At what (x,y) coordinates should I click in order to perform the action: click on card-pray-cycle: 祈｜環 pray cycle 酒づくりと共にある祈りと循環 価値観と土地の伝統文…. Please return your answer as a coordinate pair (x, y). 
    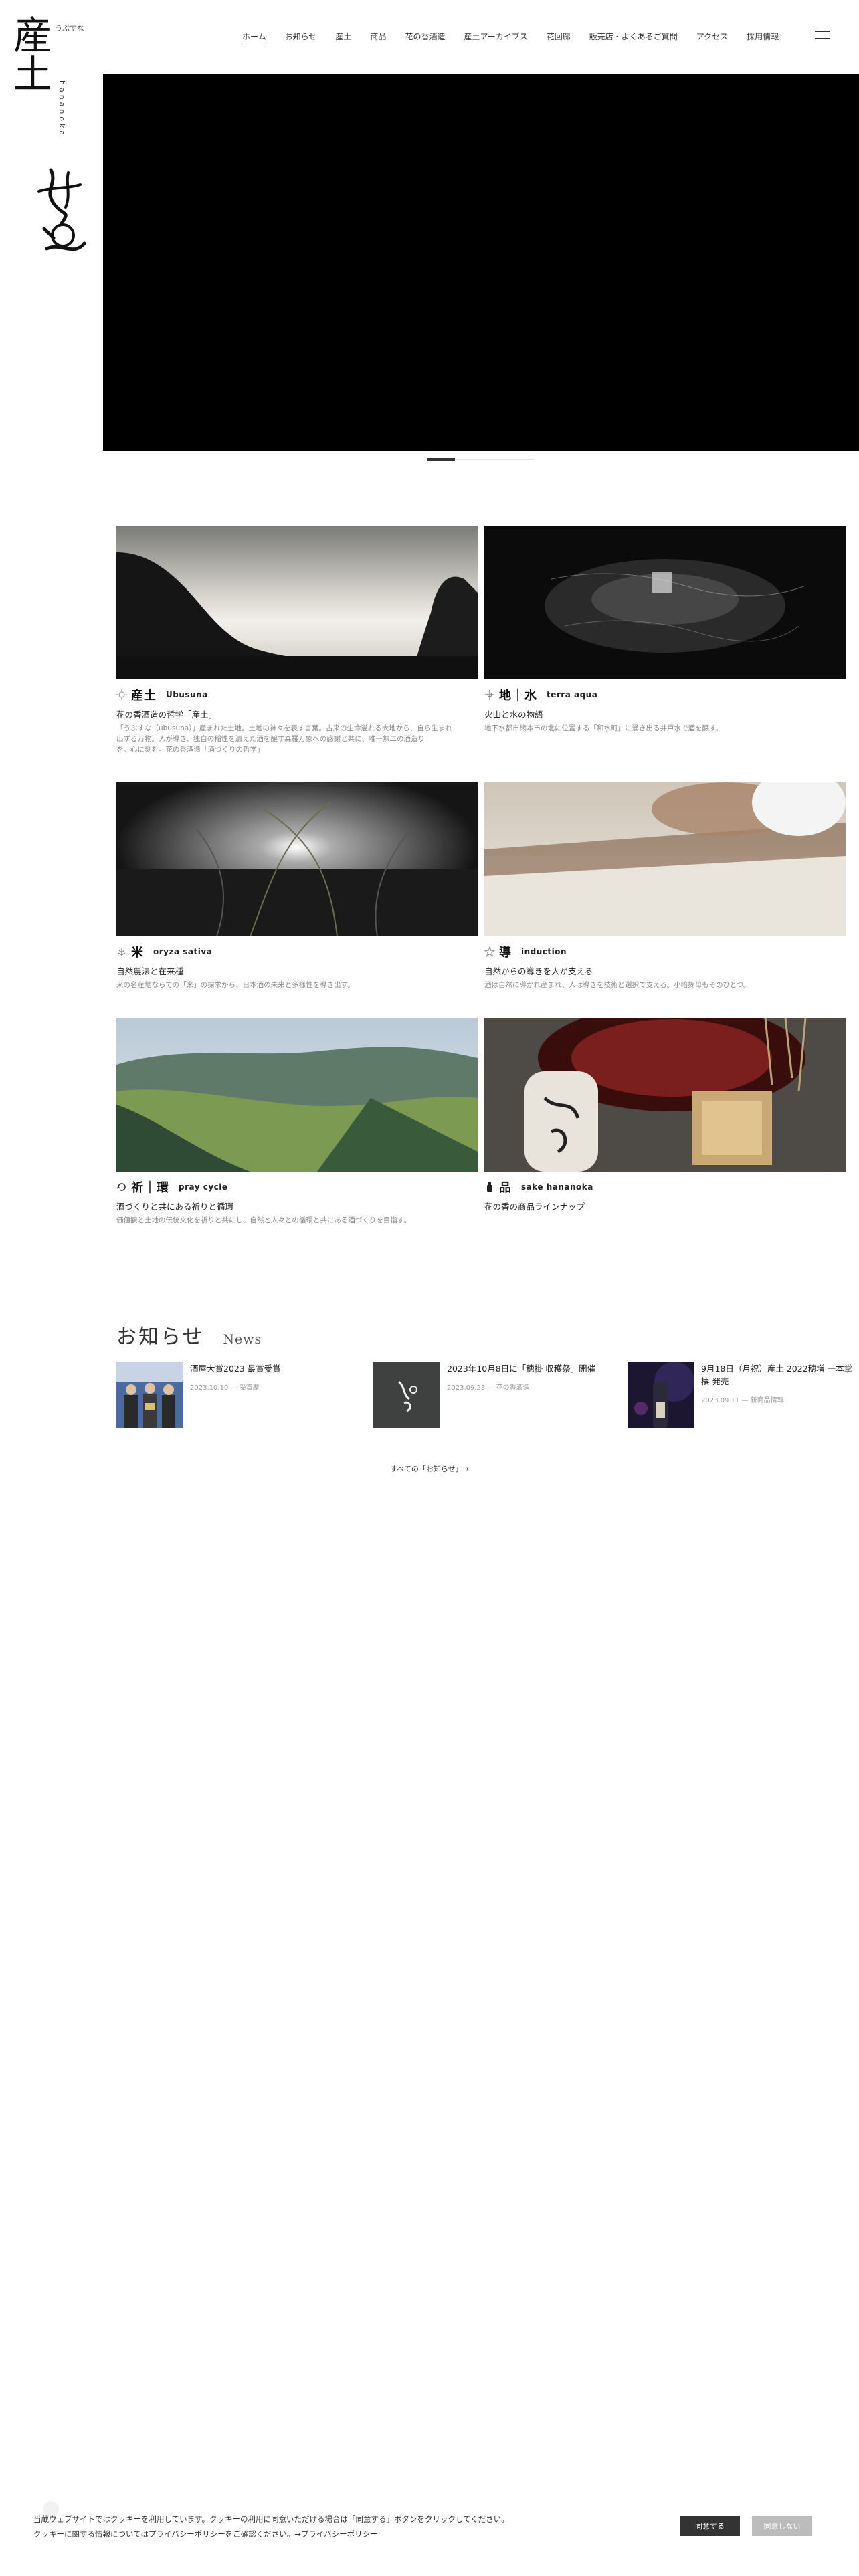
    Looking at the image, I should click on (297, 1122).